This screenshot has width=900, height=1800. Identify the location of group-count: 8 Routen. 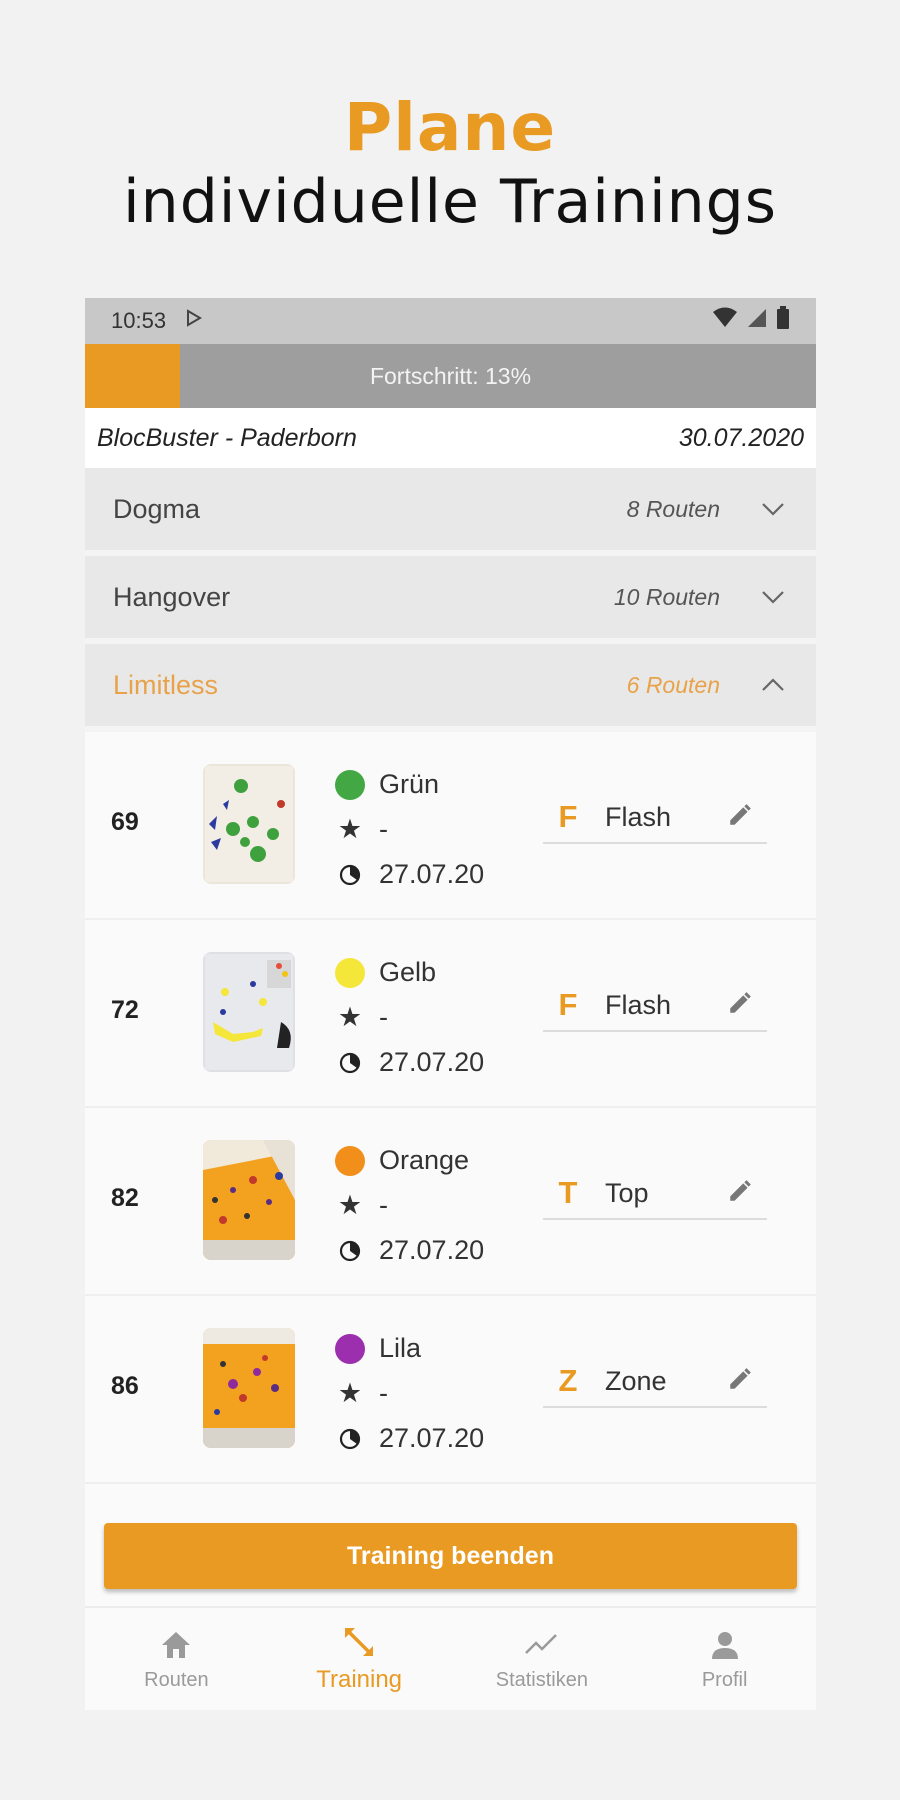
(673, 508).